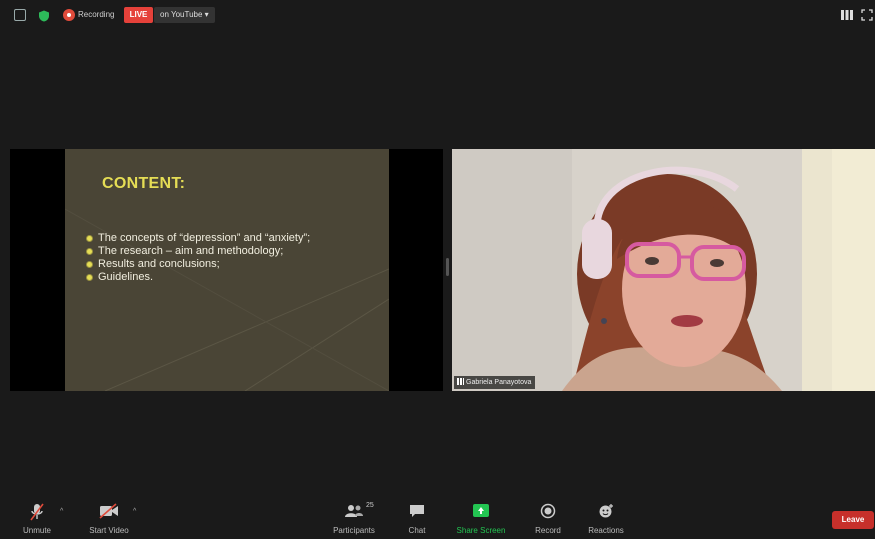 The image size is (875, 539). What do you see at coordinates (481, 513) in the screenshot?
I see `share-screen-icon` at bounding box center [481, 513].